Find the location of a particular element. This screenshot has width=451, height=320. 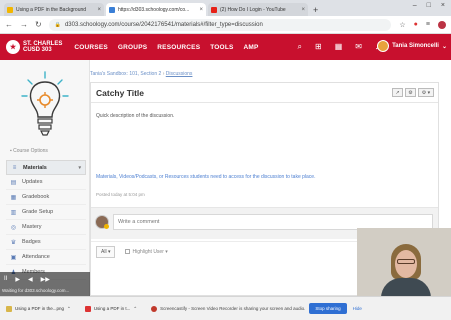

browser-tab-3: (2) How Do I Login - YouTube × is located at coordinates (258, 9).